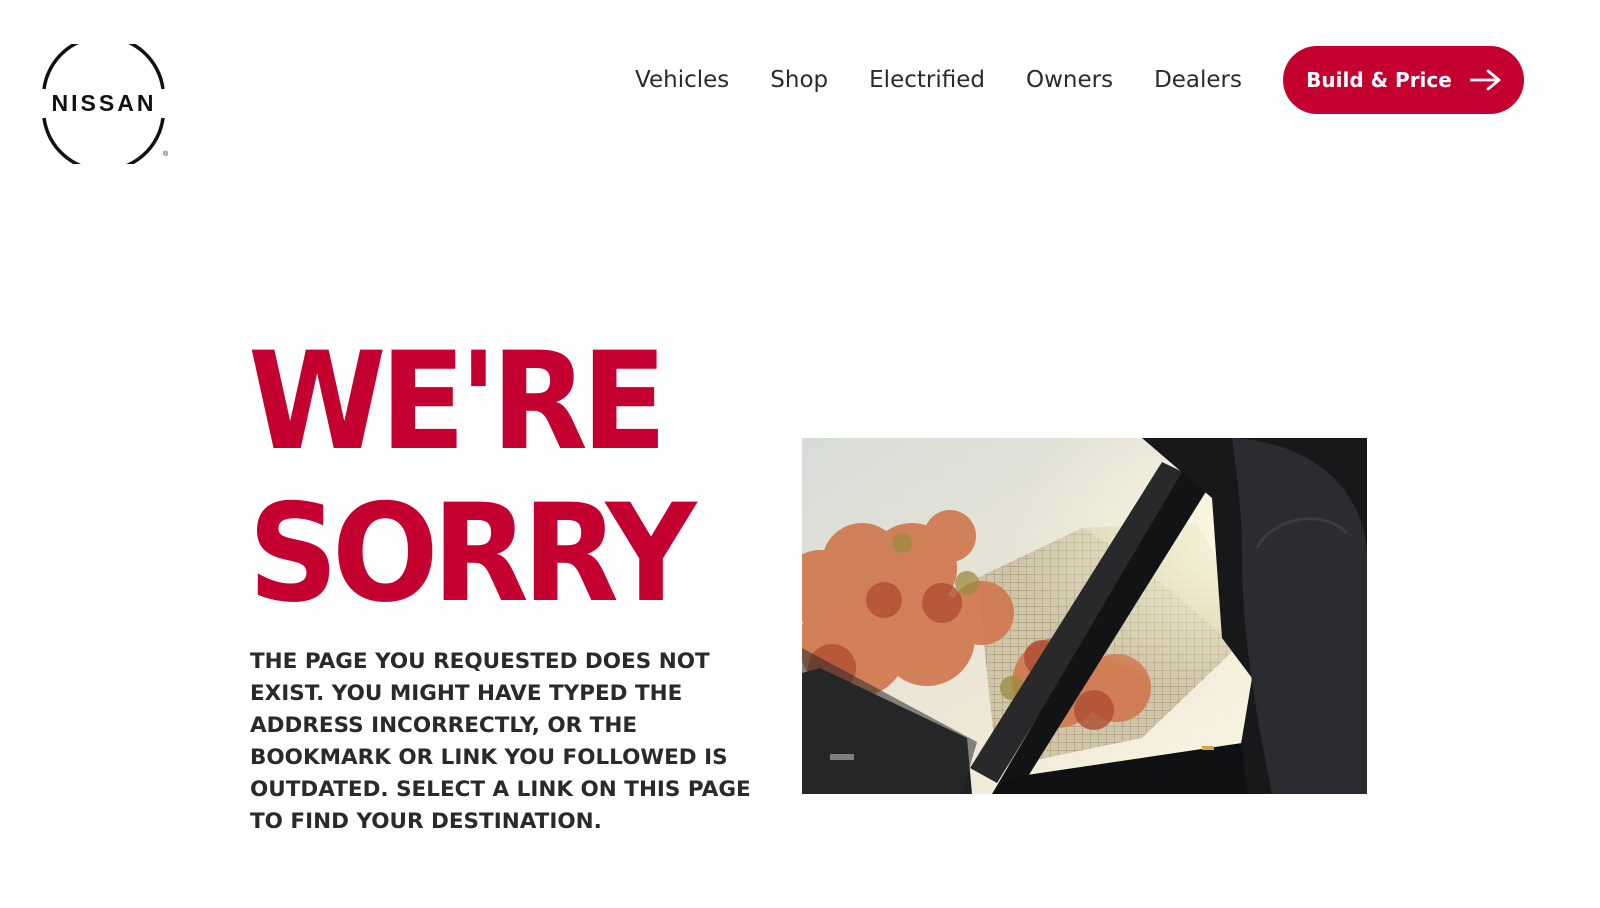 Image resolution: width=1600 pixels, height=908 pixels. I want to click on nissan-logo: NISSAN ®, so click(106, 103).